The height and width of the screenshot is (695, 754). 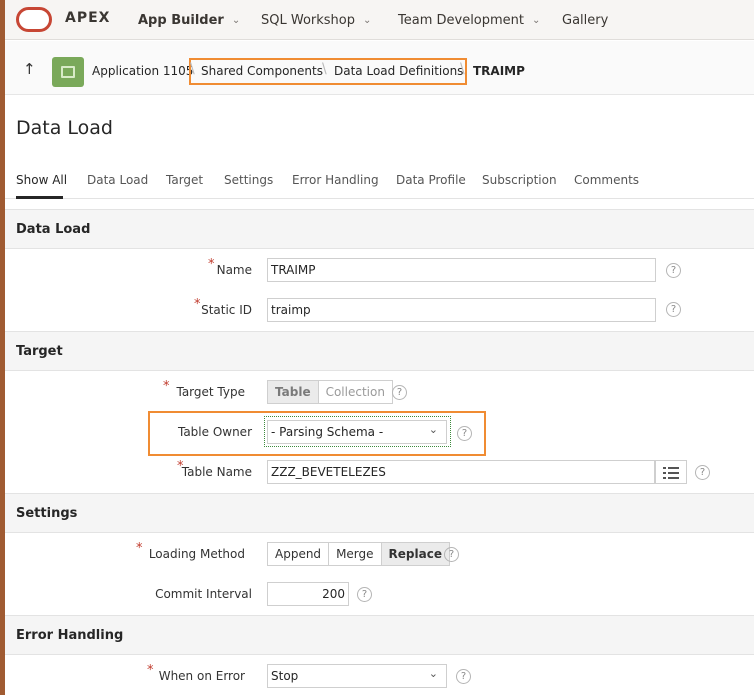 I want to click on select-value: - Parsing Schema -, so click(x=327, y=432).